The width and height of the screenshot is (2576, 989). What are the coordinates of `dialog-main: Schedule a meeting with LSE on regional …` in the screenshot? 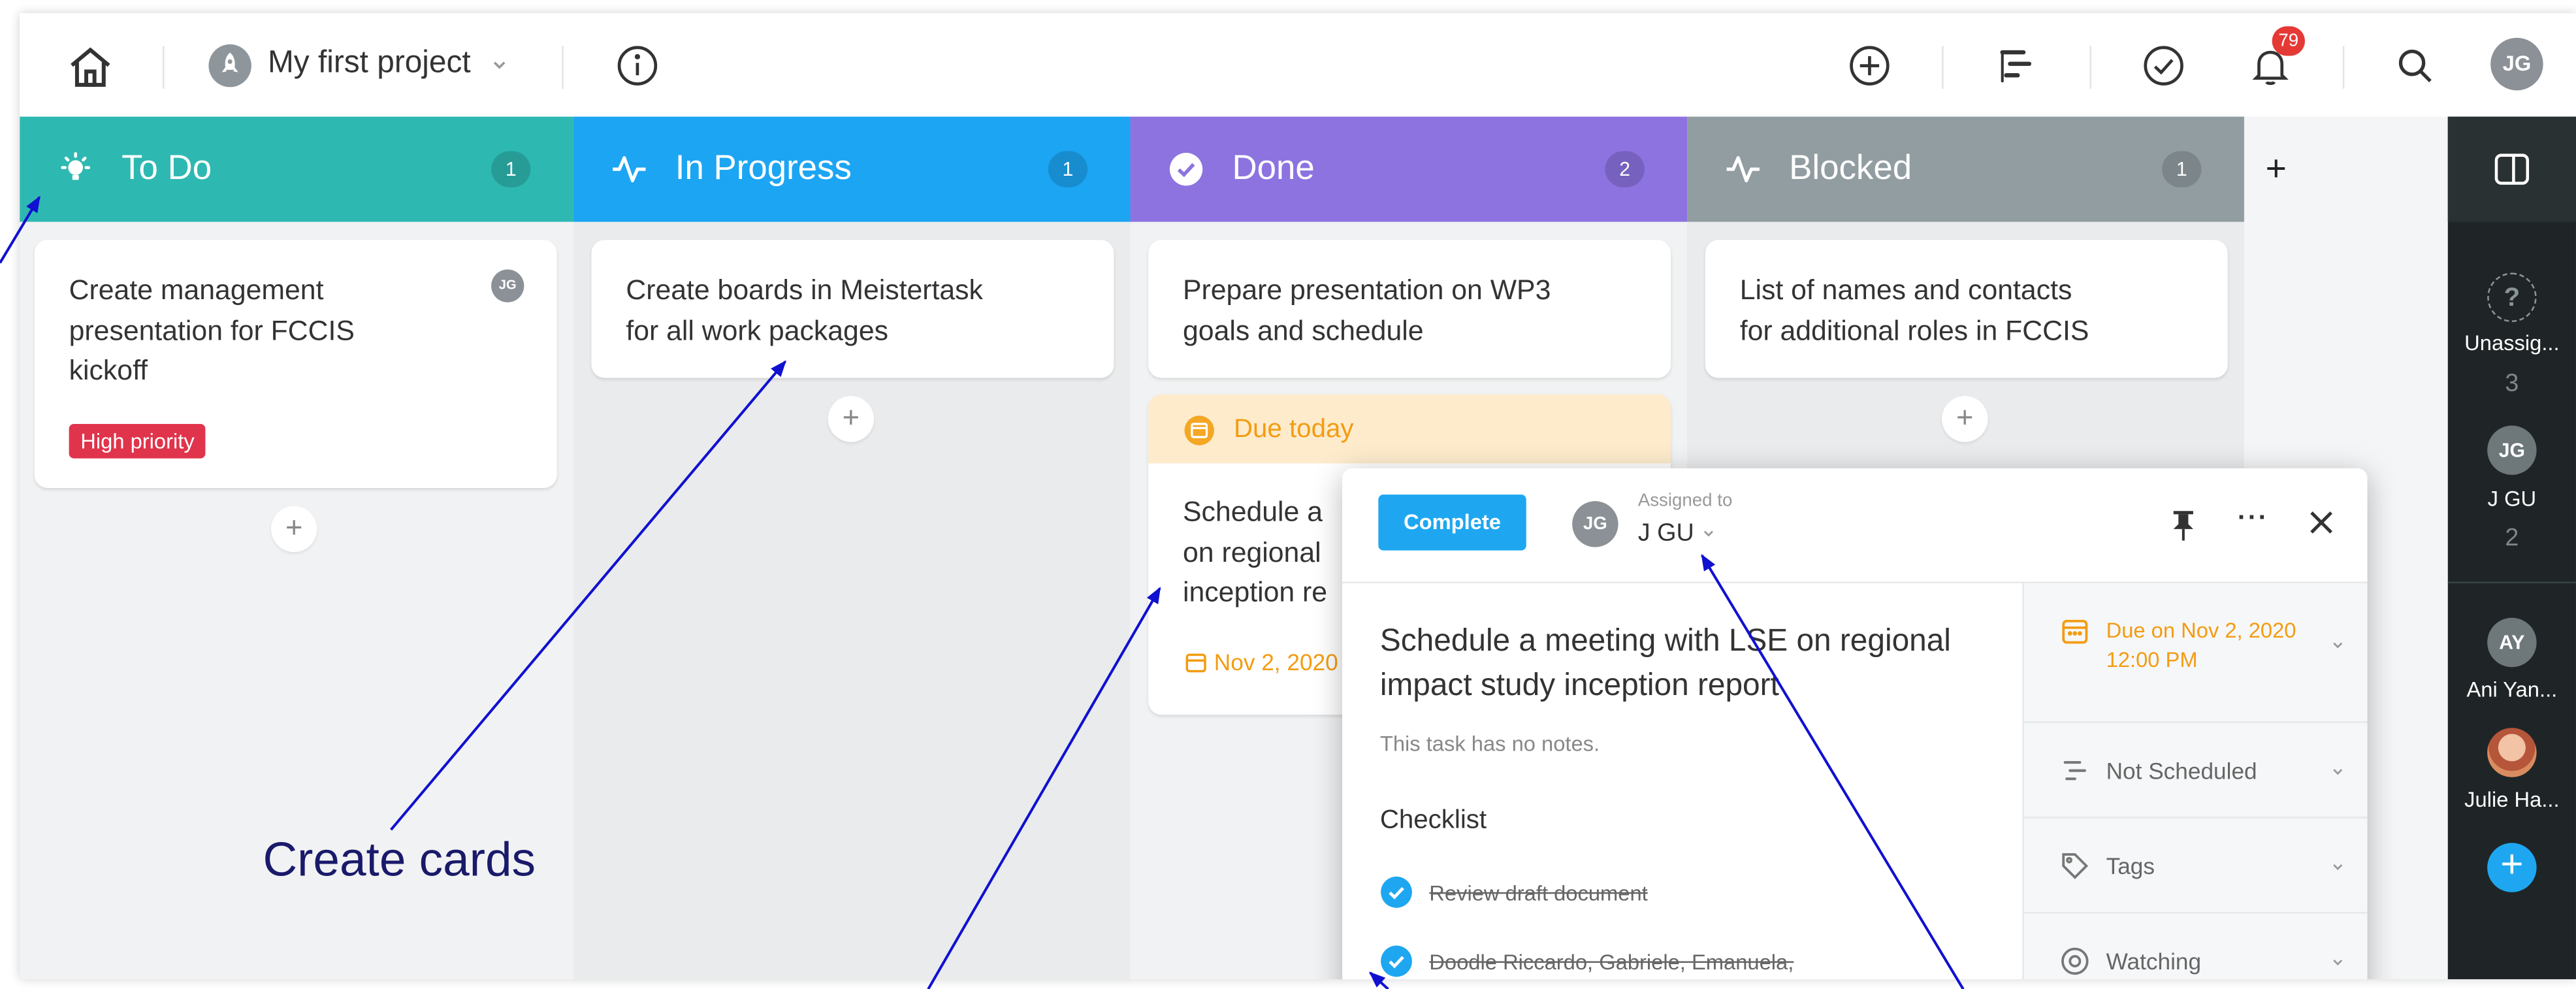 It's located at (1682, 781).